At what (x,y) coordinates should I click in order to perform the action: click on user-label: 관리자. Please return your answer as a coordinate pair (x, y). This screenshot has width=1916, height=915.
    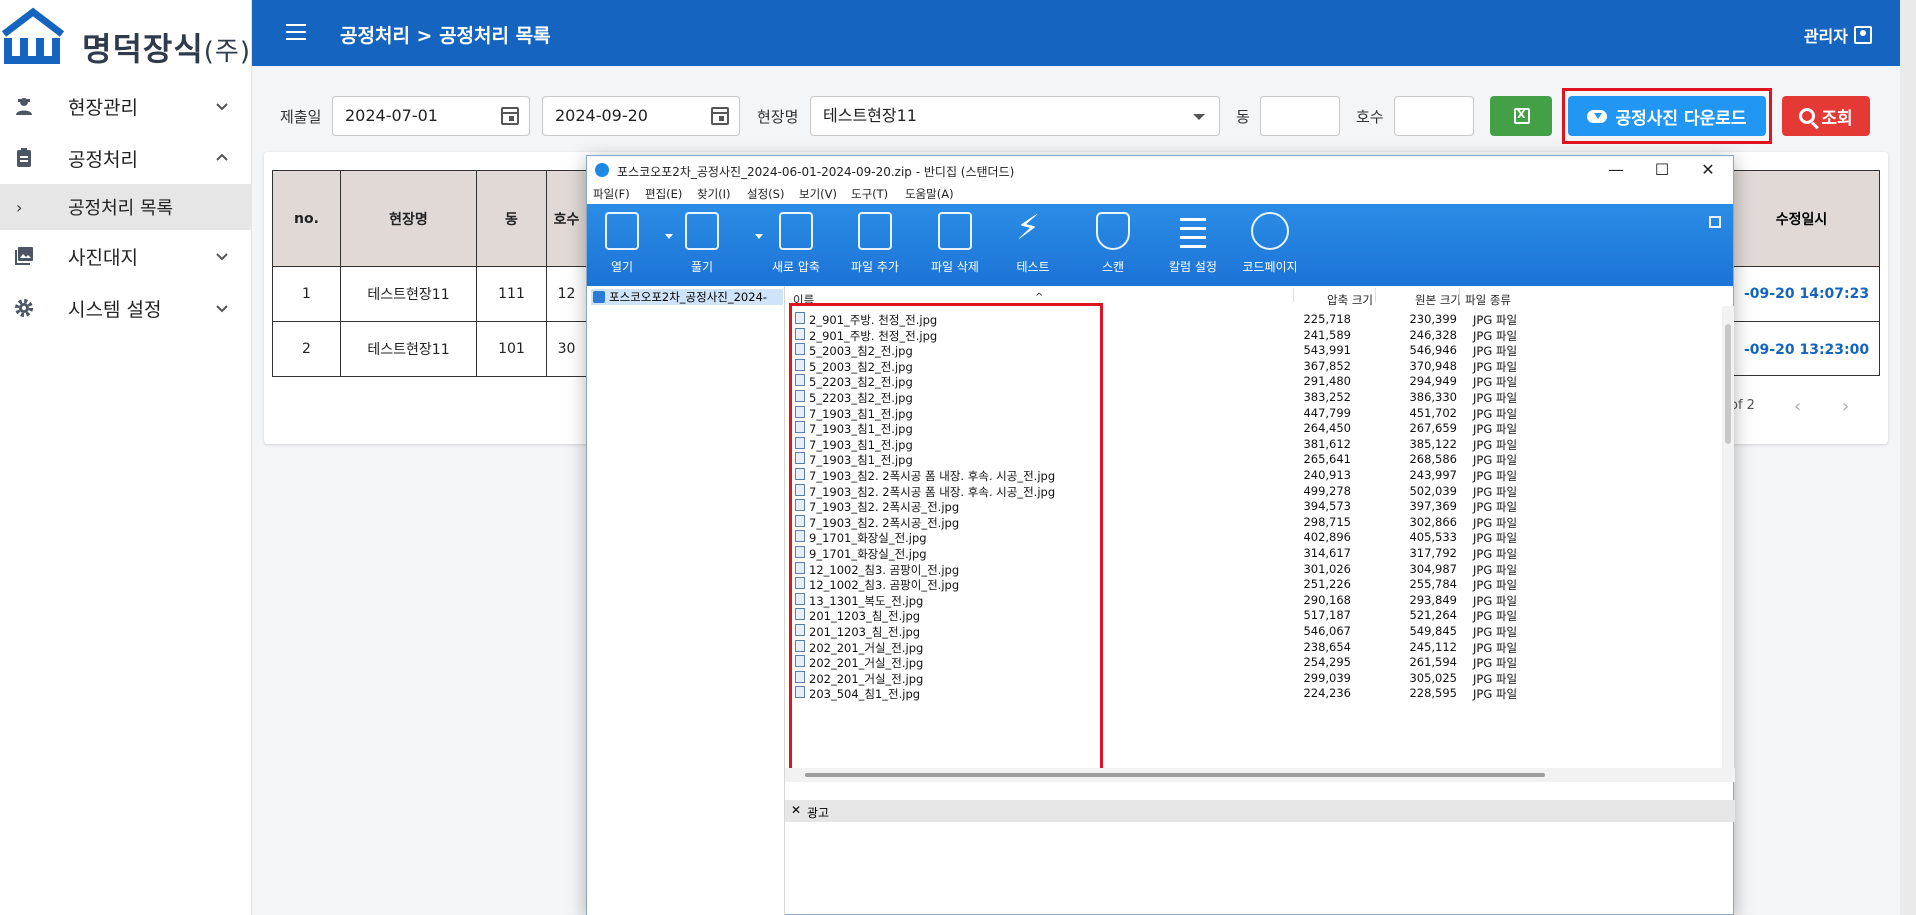
    Looking at the image, I should click on (1825, 36).